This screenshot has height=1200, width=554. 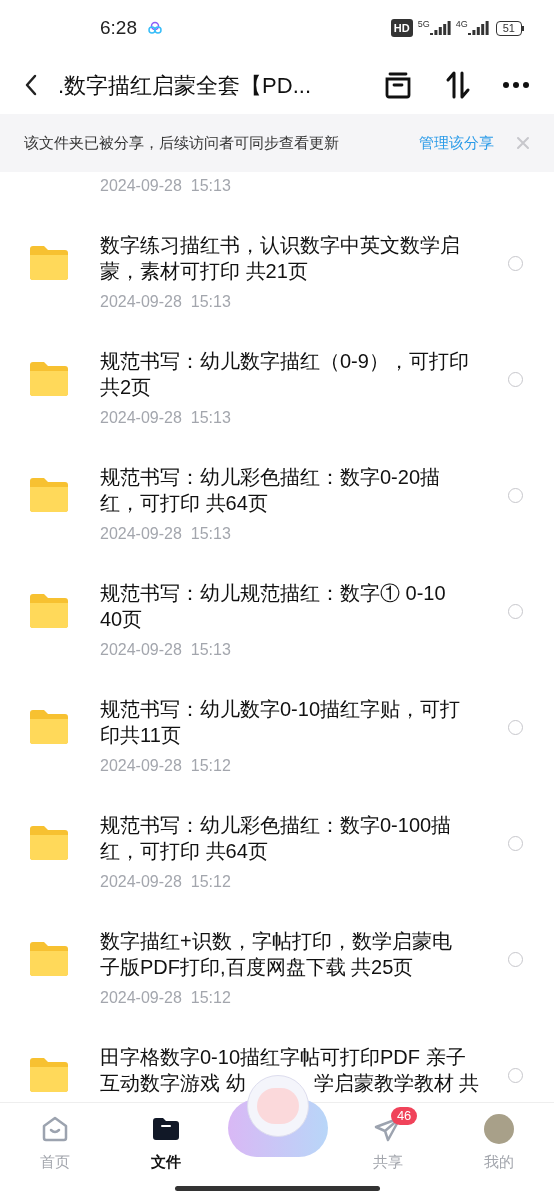 I want to click on file-name: 规范书写：幼儿规范描红：数字① 0-10 40页, so click(x=285, y=606).